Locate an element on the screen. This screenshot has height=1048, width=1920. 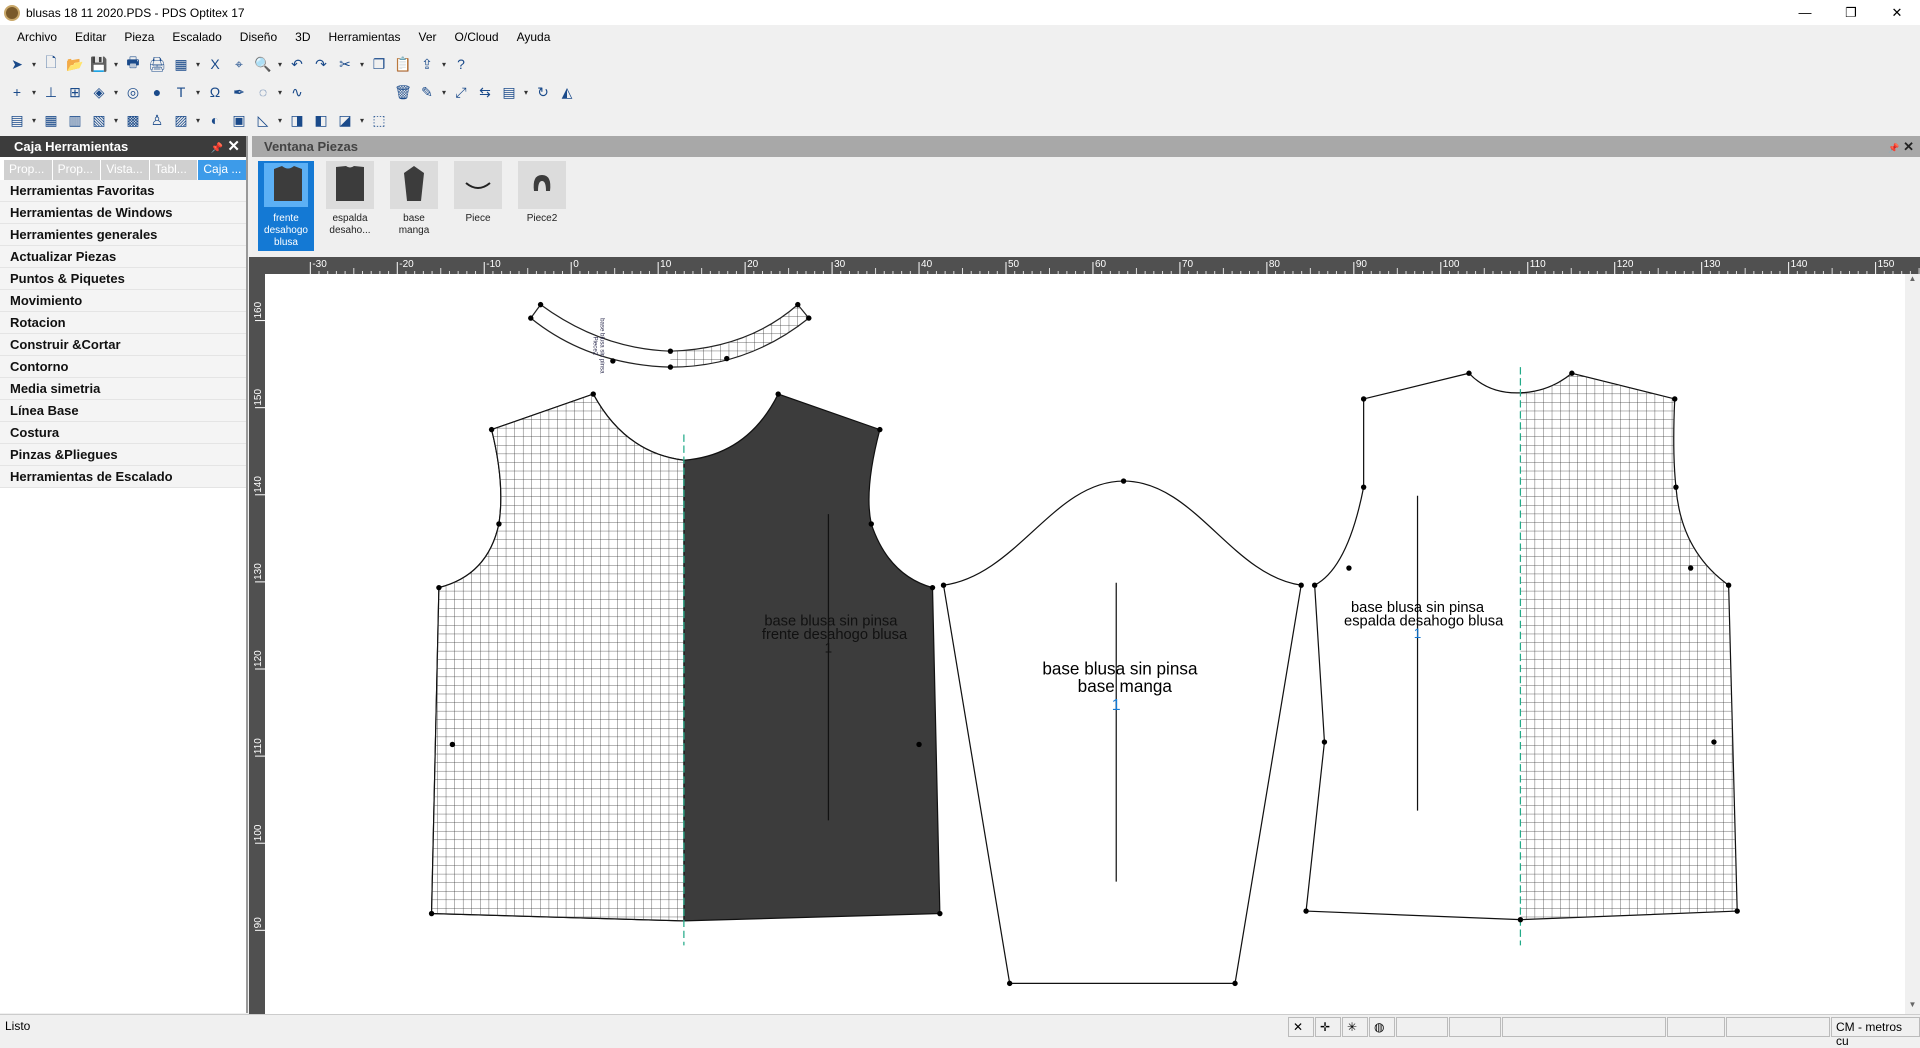
table-icon: ▤ is located at coordinates (17, 120).